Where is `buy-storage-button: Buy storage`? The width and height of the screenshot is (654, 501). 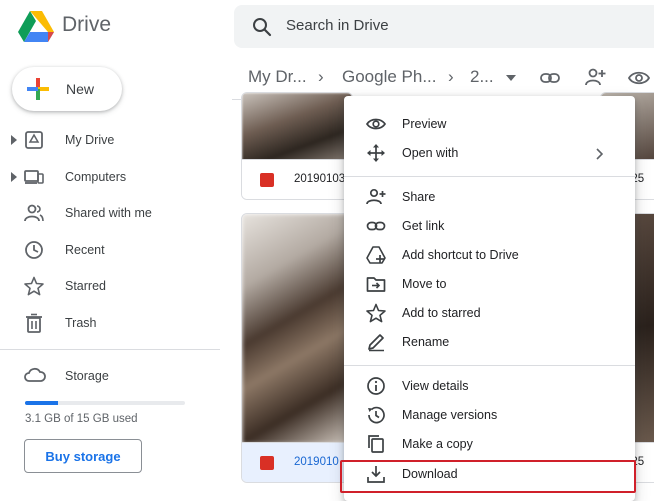
buy-storage-button: Buy storage is located at coordinates (83, 456).